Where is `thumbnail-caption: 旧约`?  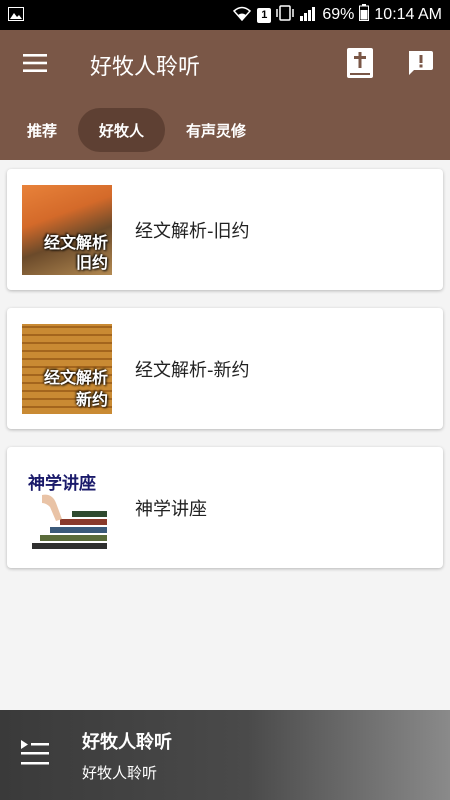
thumbnail-caption: 旧约 is located at coordinates (91, 262).